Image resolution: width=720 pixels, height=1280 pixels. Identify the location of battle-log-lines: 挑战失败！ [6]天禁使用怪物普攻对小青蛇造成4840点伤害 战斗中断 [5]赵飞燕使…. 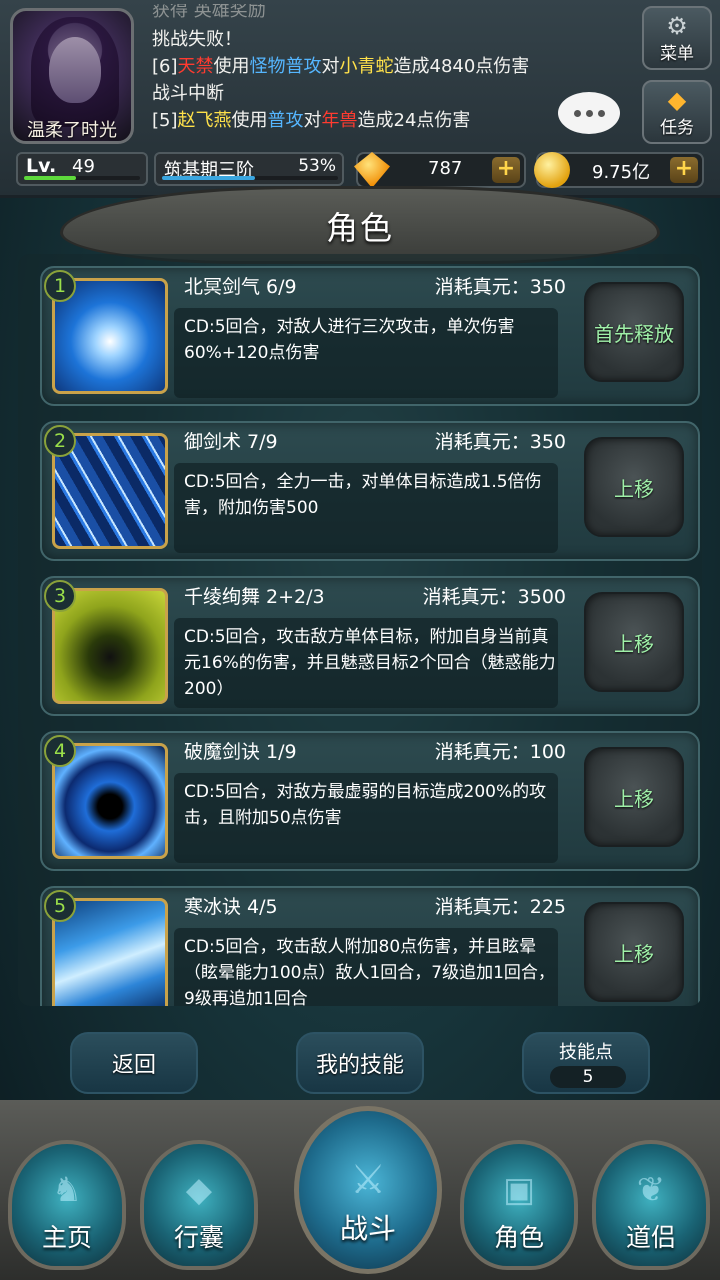
(372, 80).